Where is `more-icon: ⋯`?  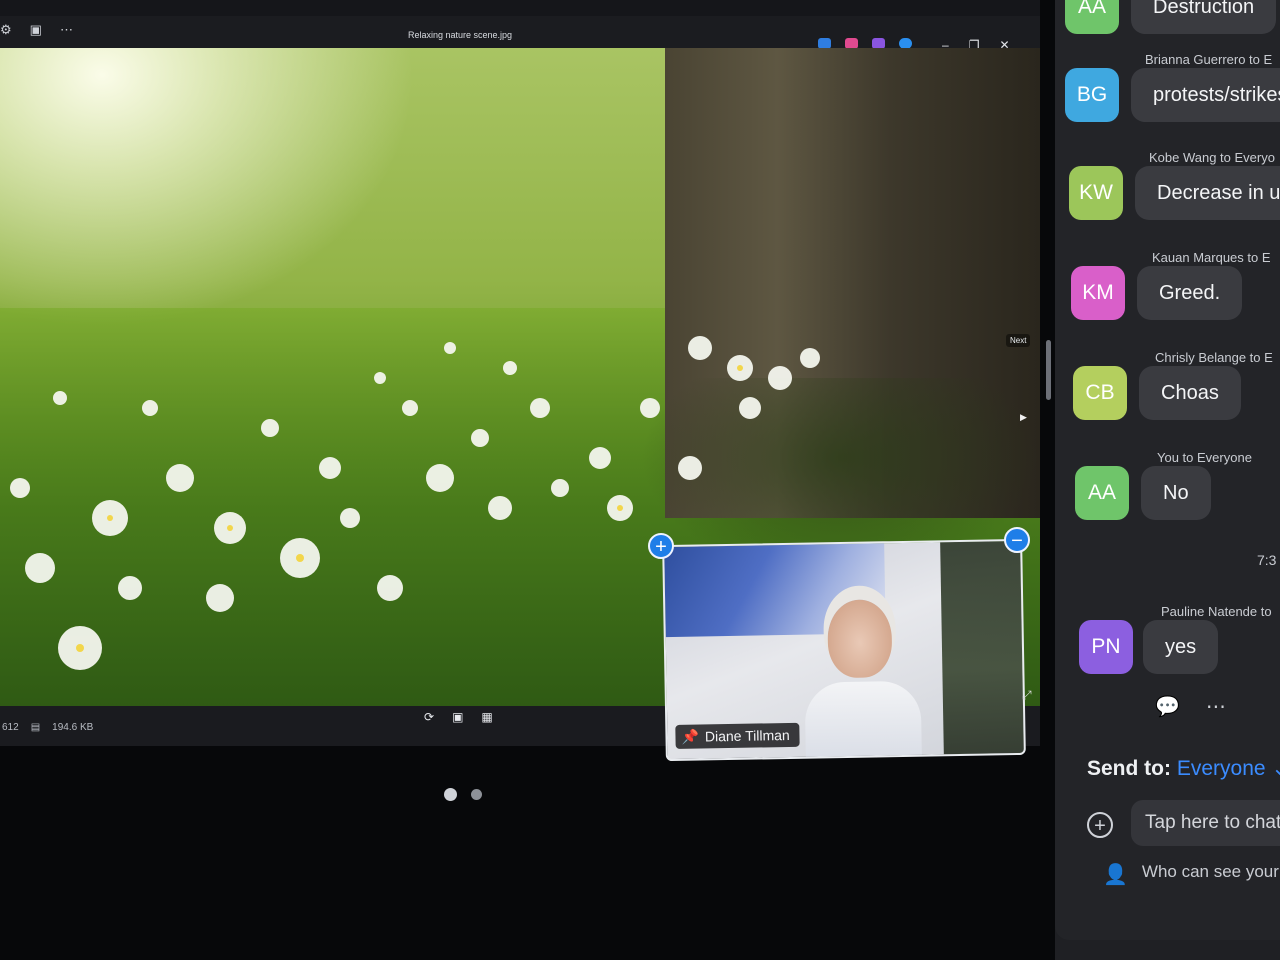 more-icon: ⋯ is located at coordinates (1216, 706).